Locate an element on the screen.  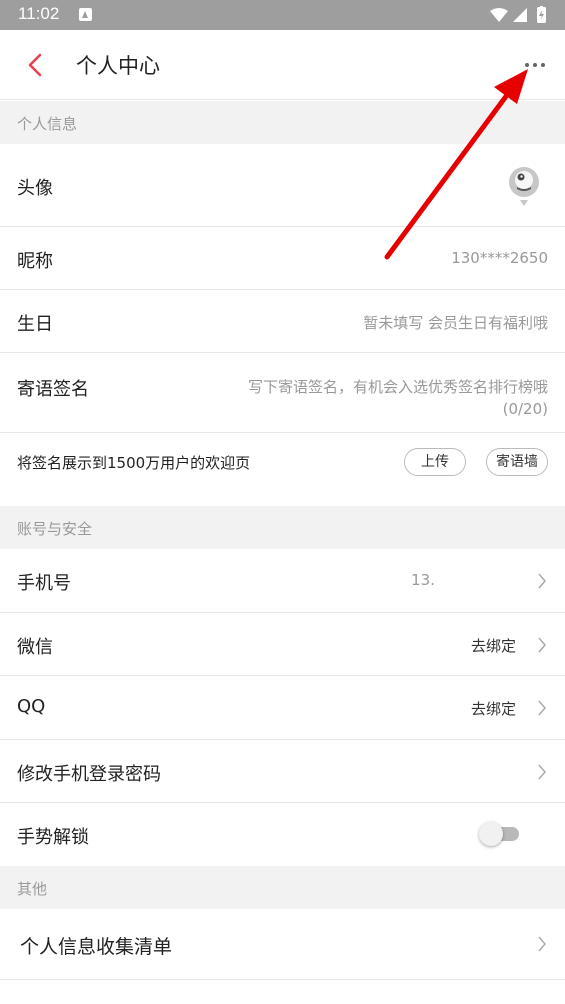
row-divider is located at coordinates (282, 979).